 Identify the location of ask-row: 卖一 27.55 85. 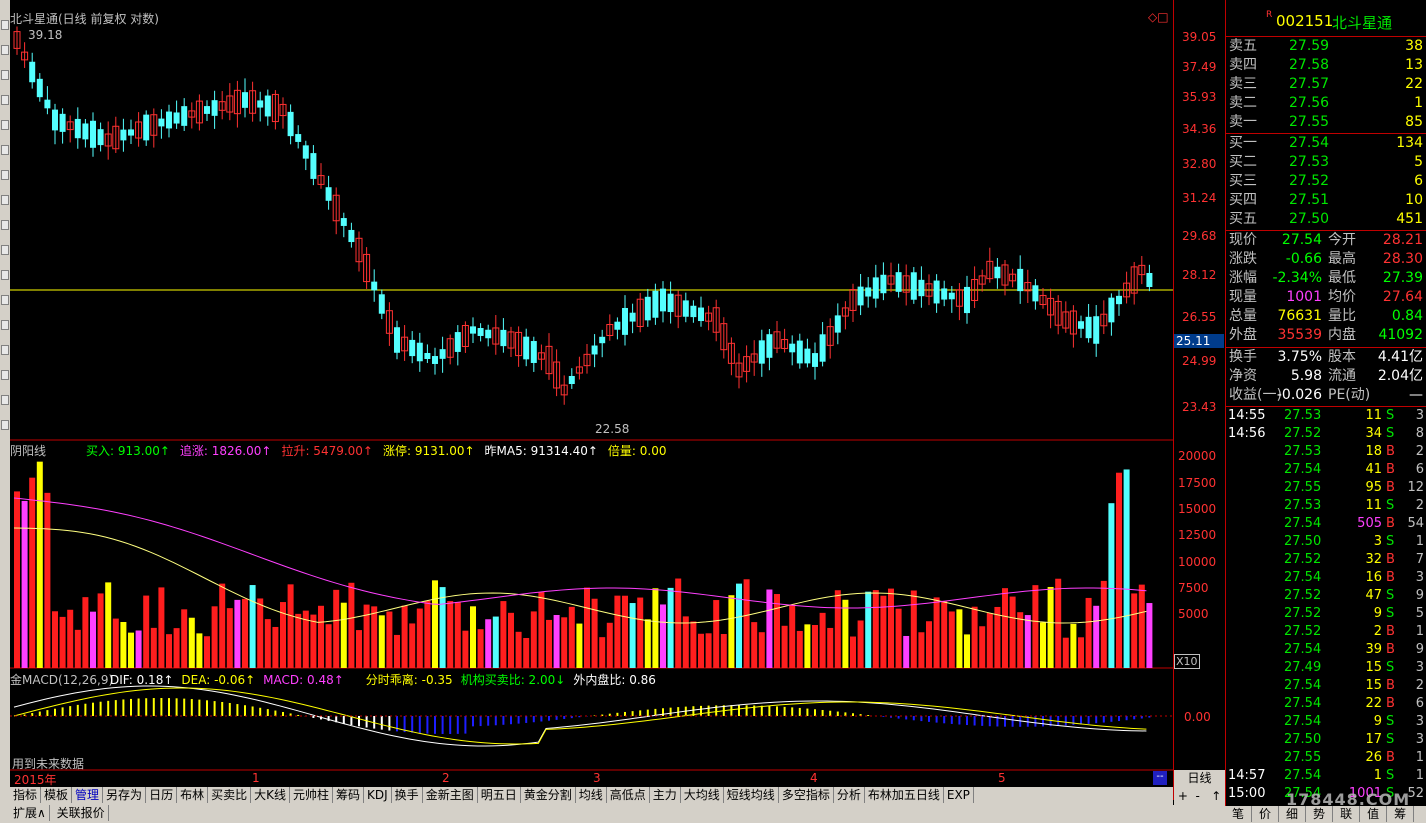
(1327, 122).